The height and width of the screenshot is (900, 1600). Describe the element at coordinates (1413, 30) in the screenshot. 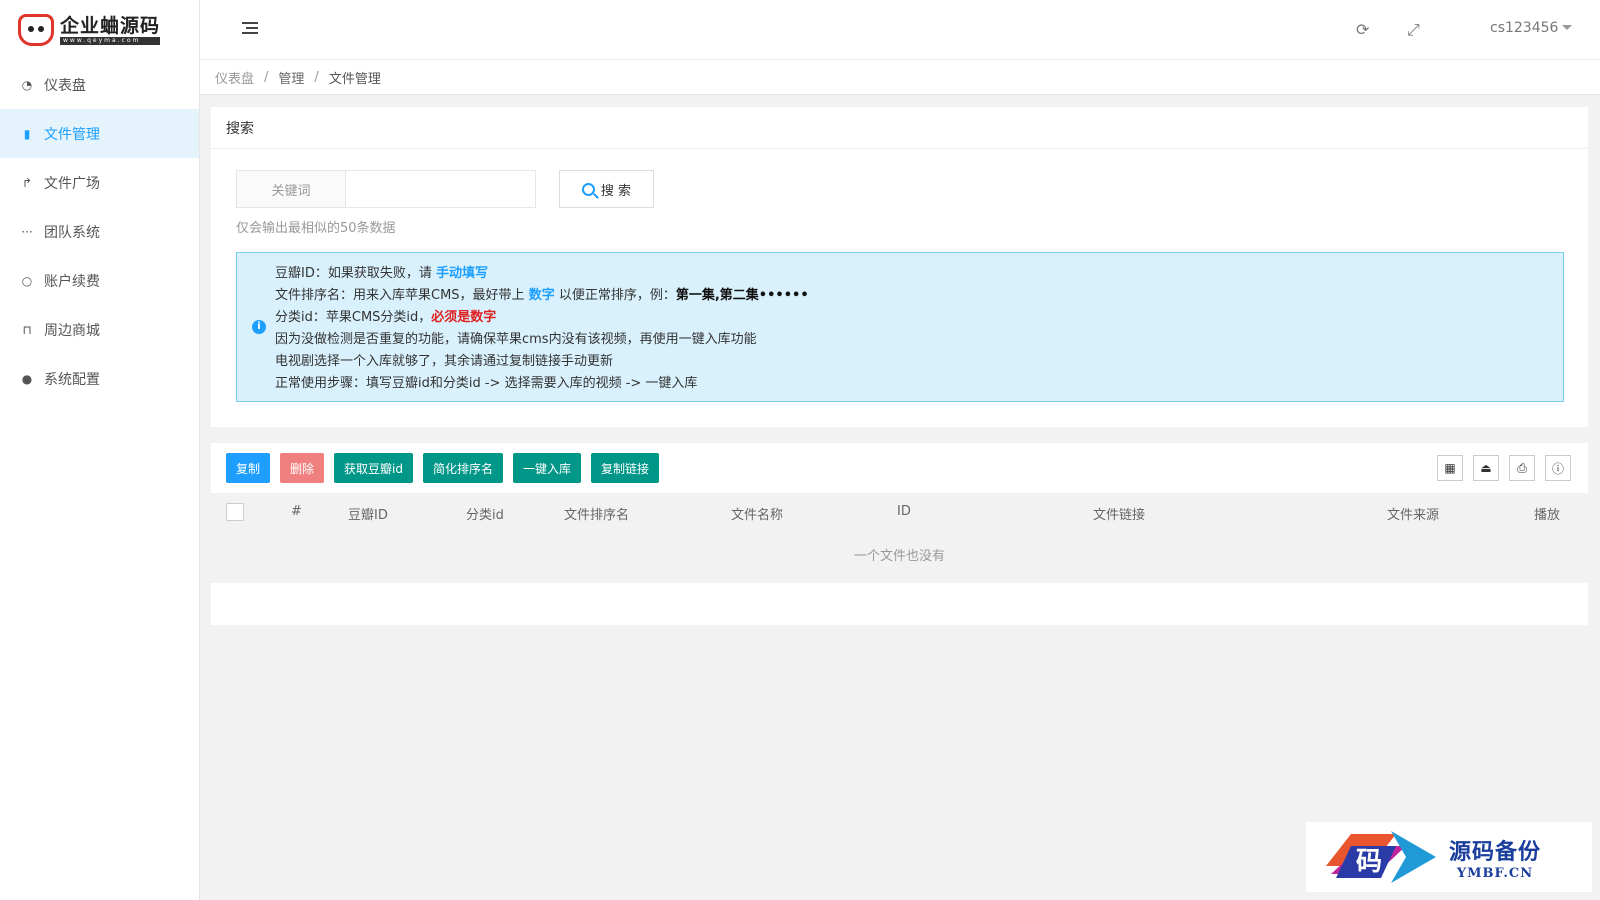

I see `fullscreen-icon: ⤢` at that location.